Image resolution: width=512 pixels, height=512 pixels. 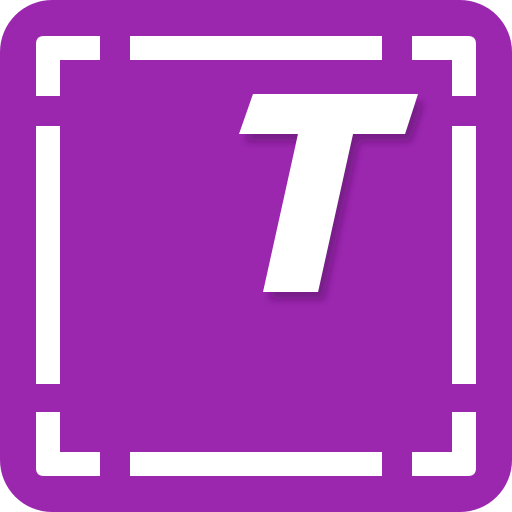 What do you see at coordinates (256, 48) in the screenshot?
I see `frame-edge-top` at bounding box center [256, 48].